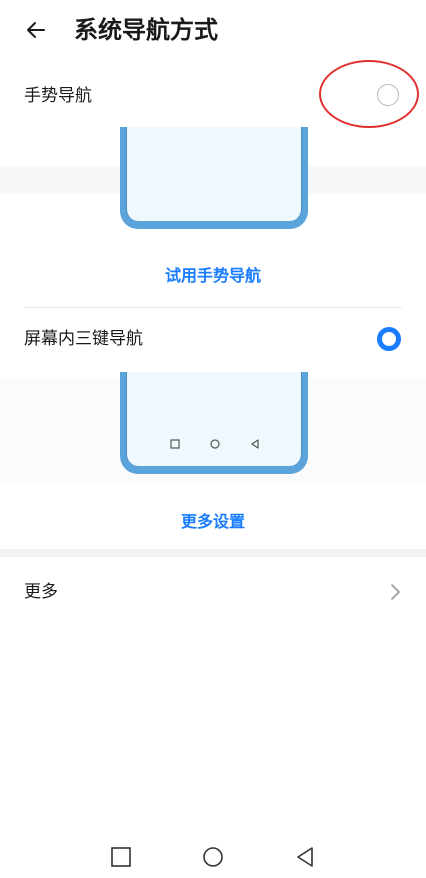  Describe the element at coordinates (213, 522) in the screenshot. I see `more-settings-link: 更多设置` at that location.